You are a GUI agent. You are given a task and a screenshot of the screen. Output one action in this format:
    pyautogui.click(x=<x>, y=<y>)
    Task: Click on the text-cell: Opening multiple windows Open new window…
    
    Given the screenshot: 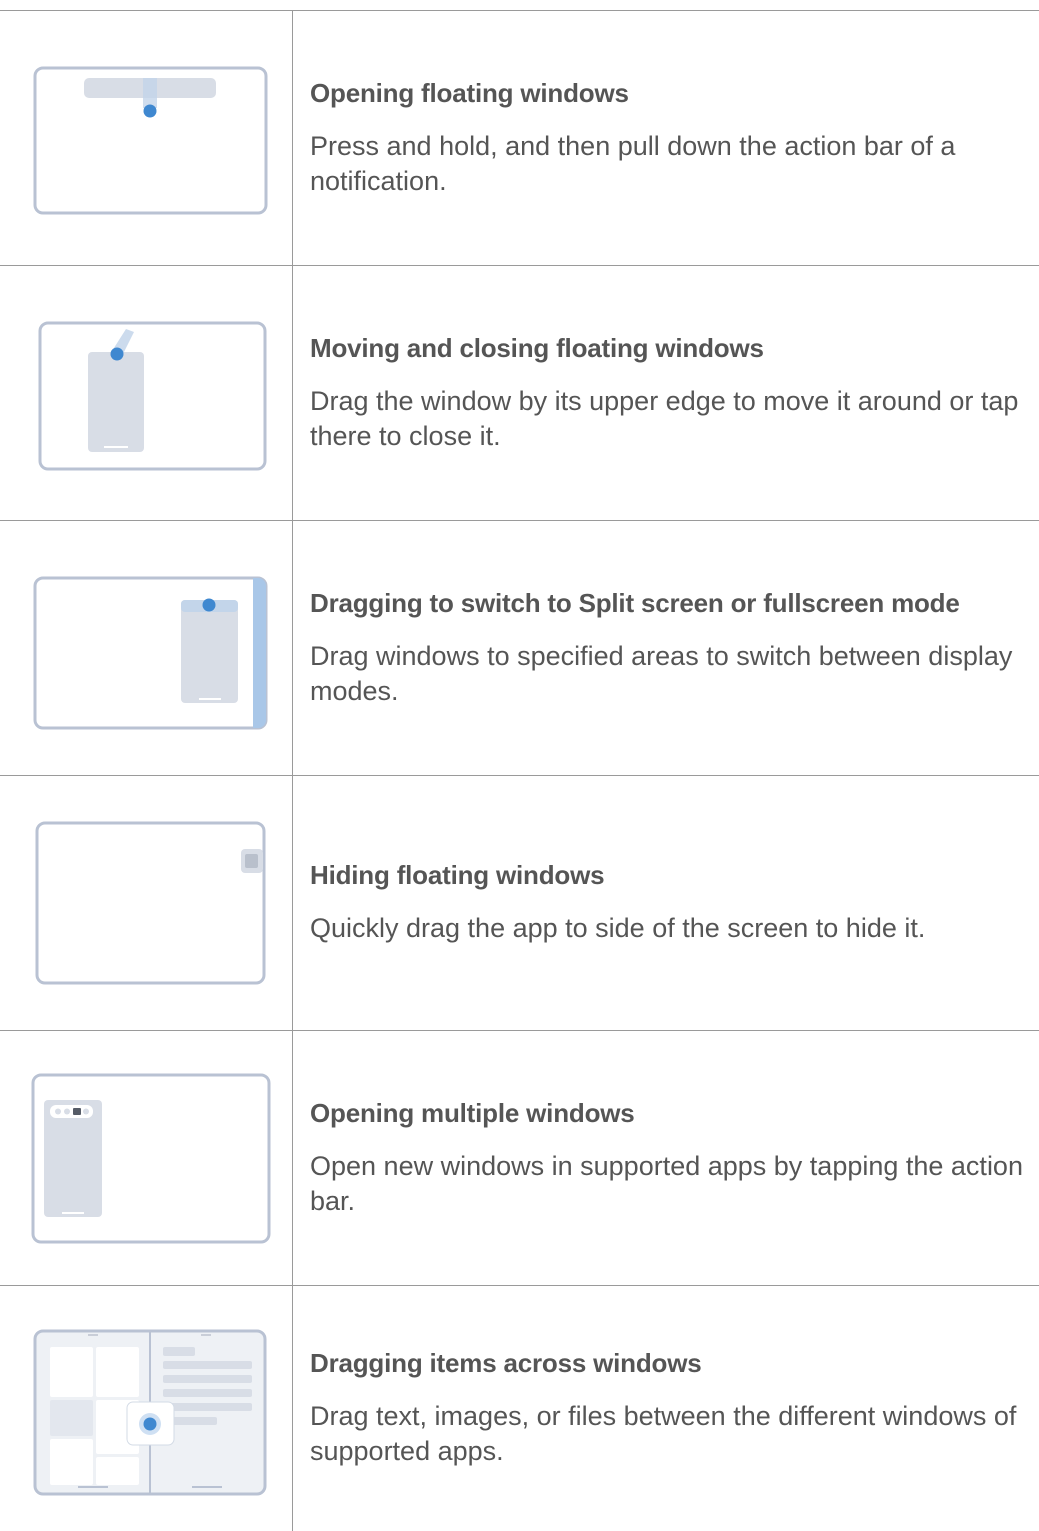 What is the action you would take?
    pyautogui.click(x=669, y=1158)
    